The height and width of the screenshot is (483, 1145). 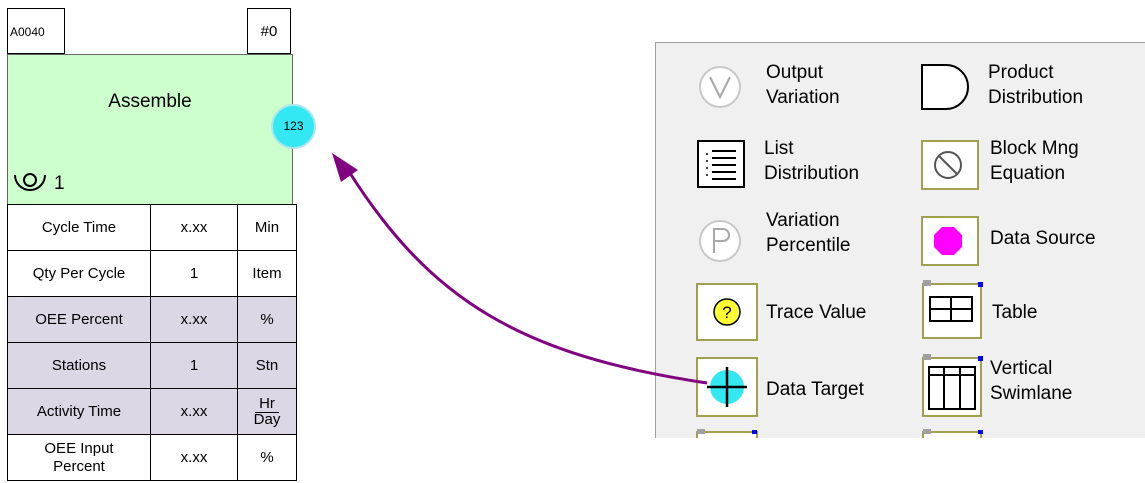 I want to click on palette-item-trace-value: ? Trace Value, so click(x=816, y=313).